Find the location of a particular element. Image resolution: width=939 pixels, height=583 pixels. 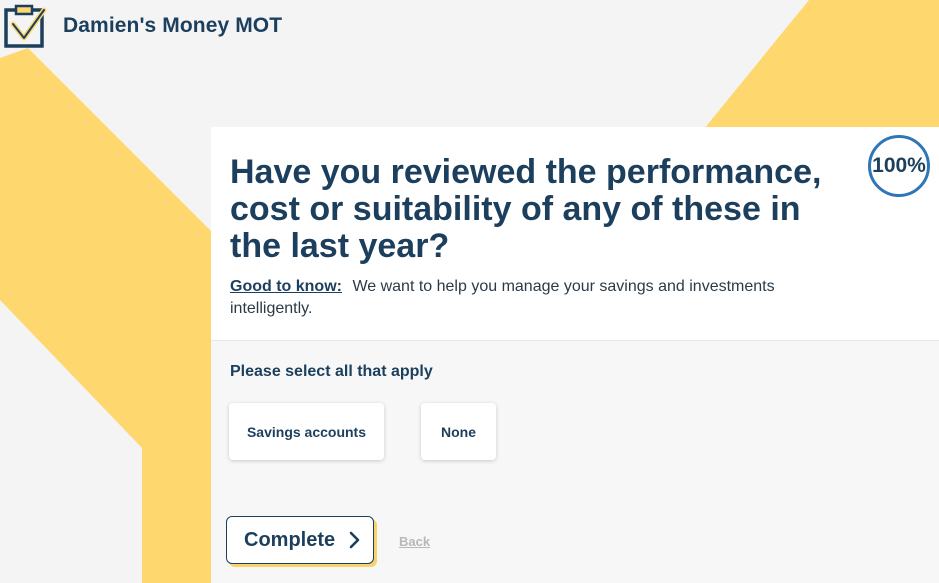

good-to-know-label: Good to know: is located at coordinates (286, 286).